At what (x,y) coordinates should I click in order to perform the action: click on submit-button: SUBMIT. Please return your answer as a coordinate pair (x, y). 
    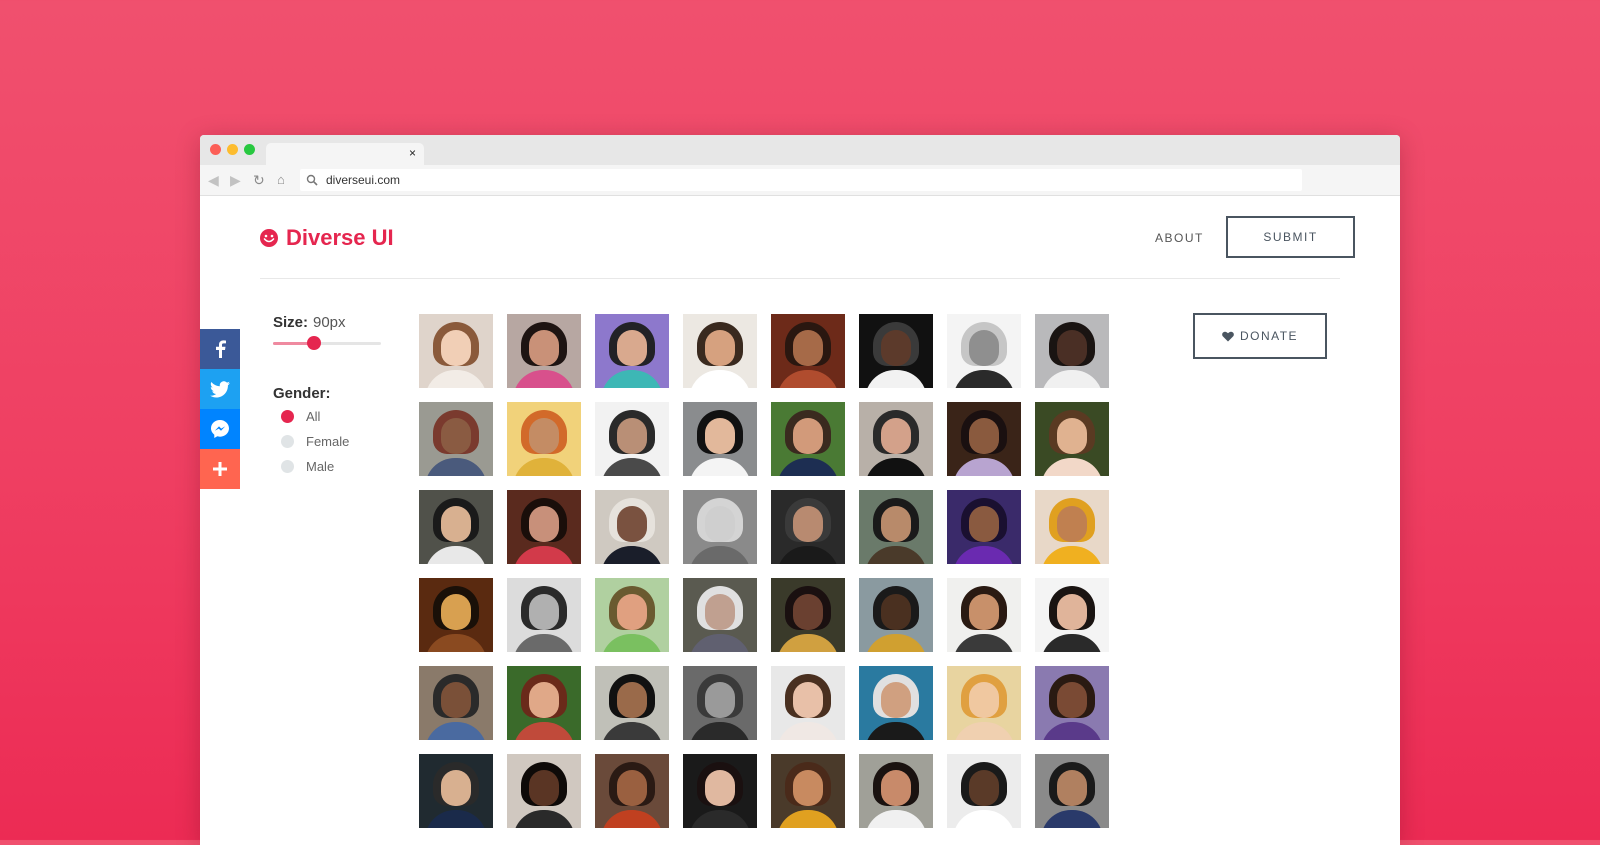
    Looking at the image, I should click on (1290, 237).